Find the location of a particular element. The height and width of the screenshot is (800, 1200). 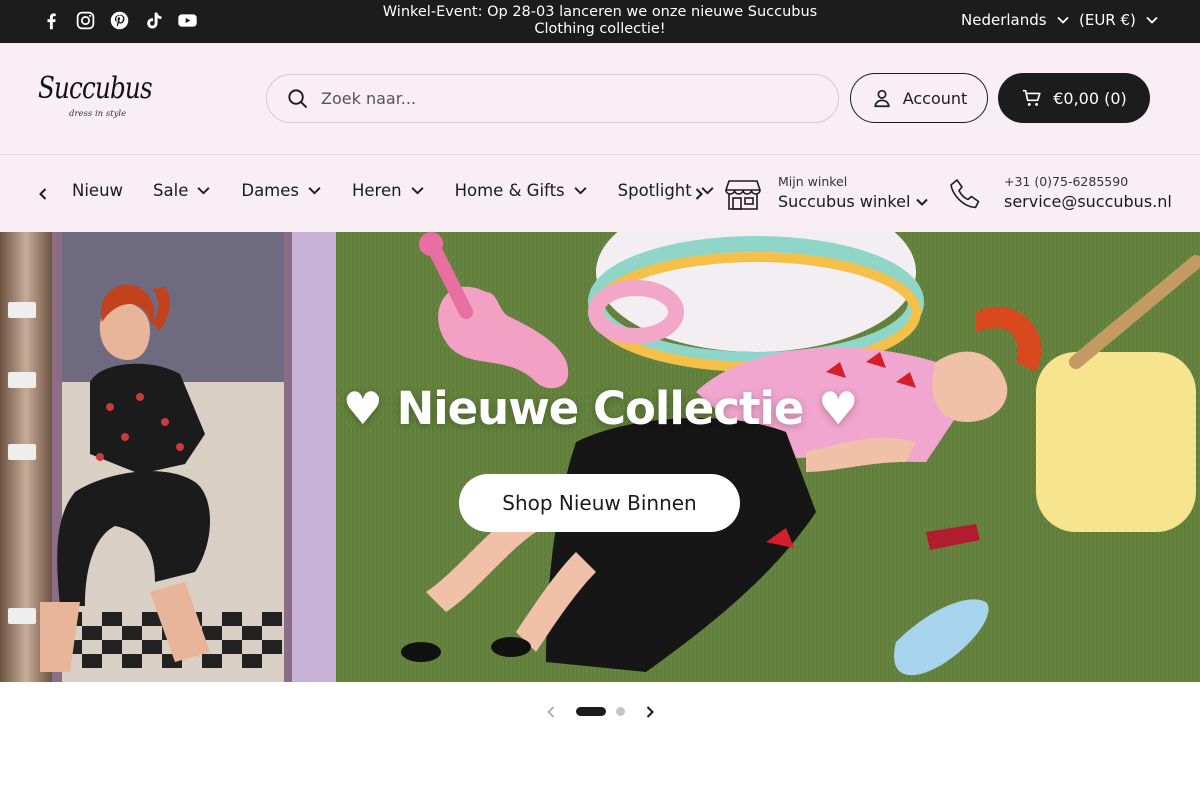

nav-item-heren: Heren is located at coordinates (388, 190).